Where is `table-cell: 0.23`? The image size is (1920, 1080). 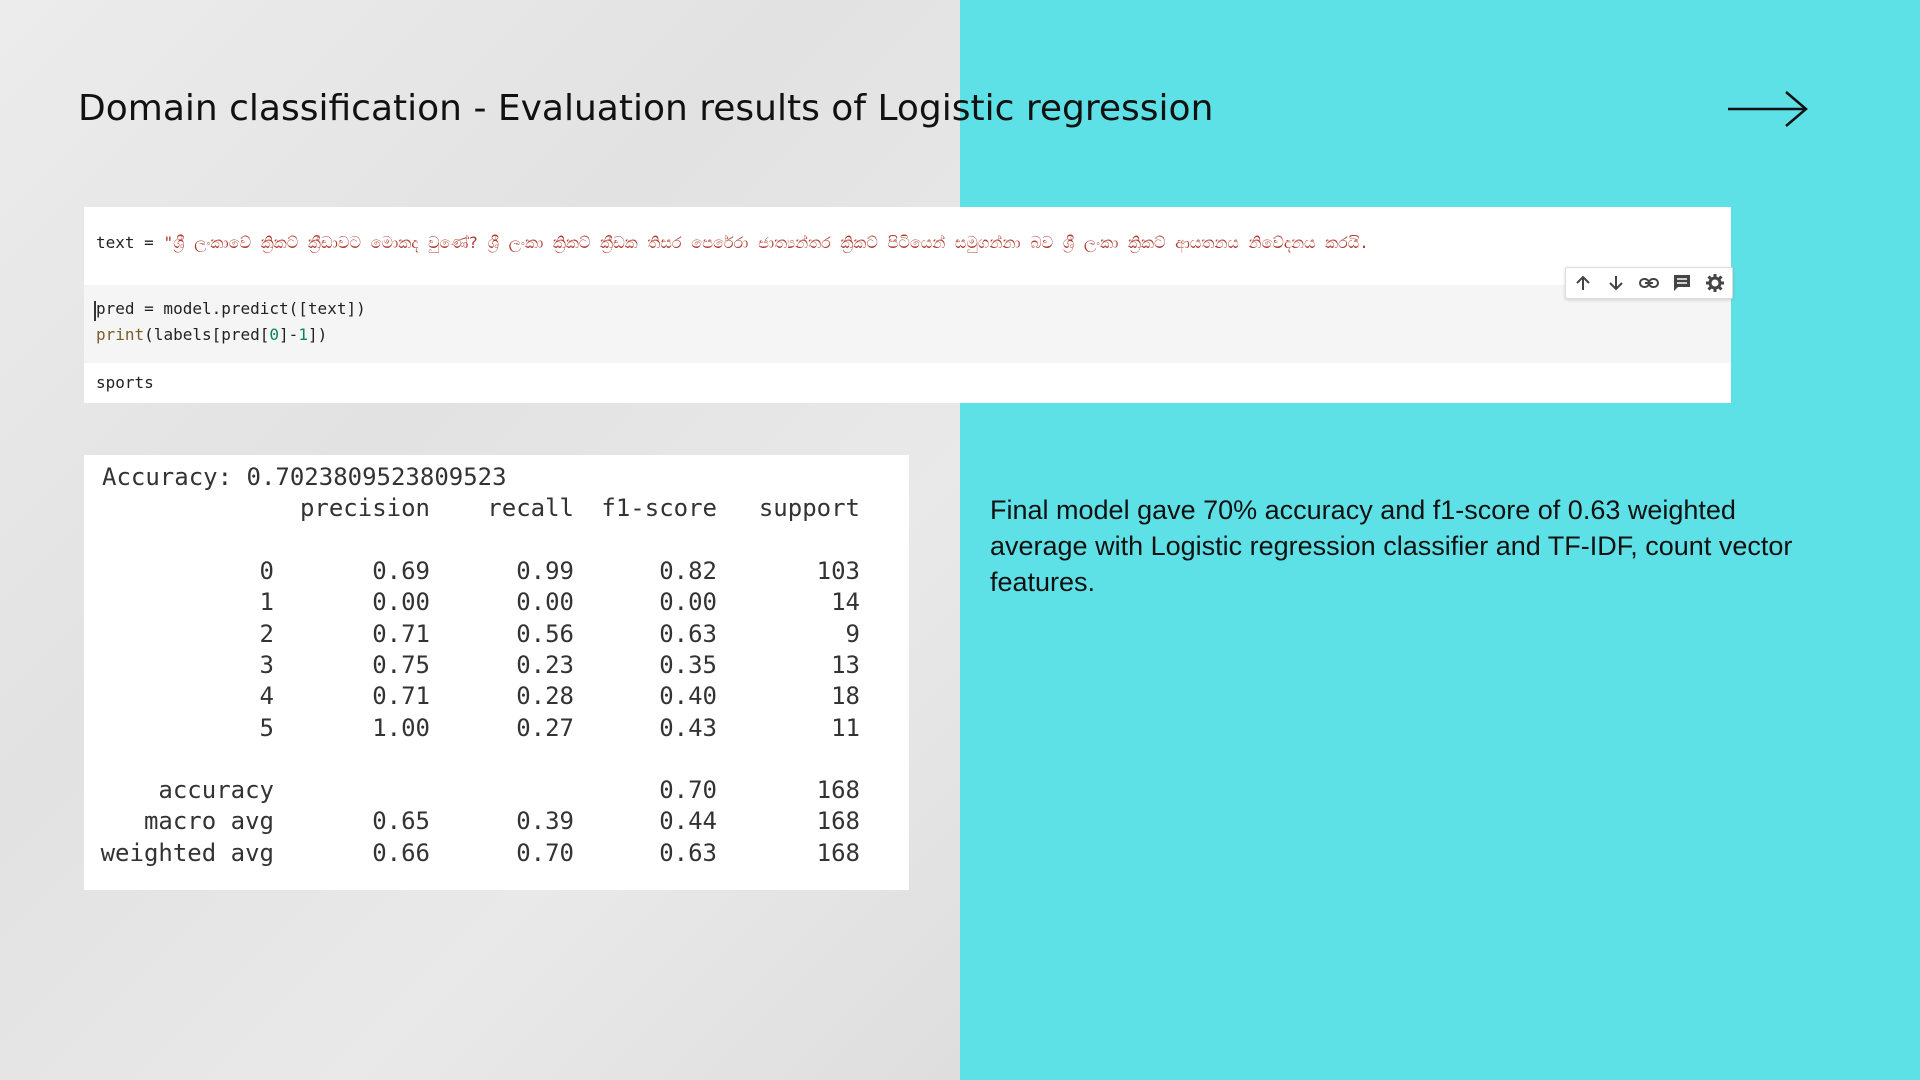 table-cell: 0.23 is located at coordinates (545, 664).